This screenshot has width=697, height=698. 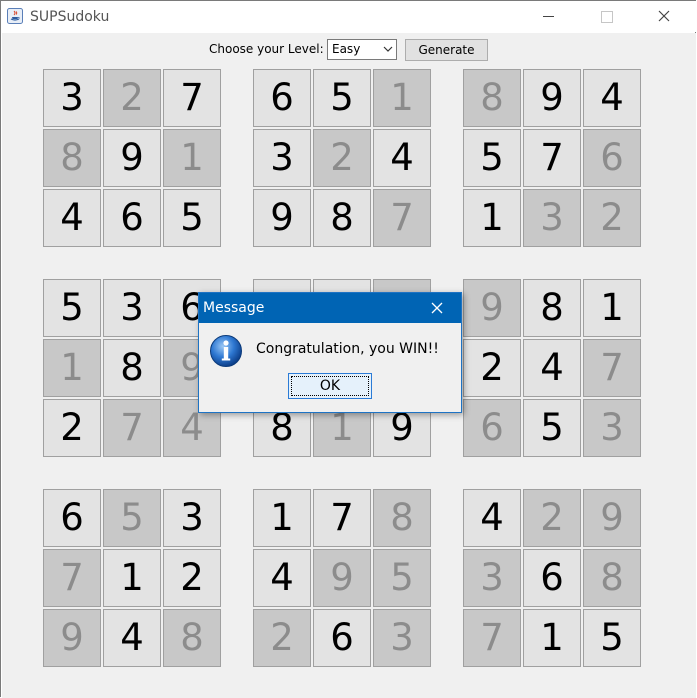 I want to click on level-select-value: Easy, so click(x=346, y=49).